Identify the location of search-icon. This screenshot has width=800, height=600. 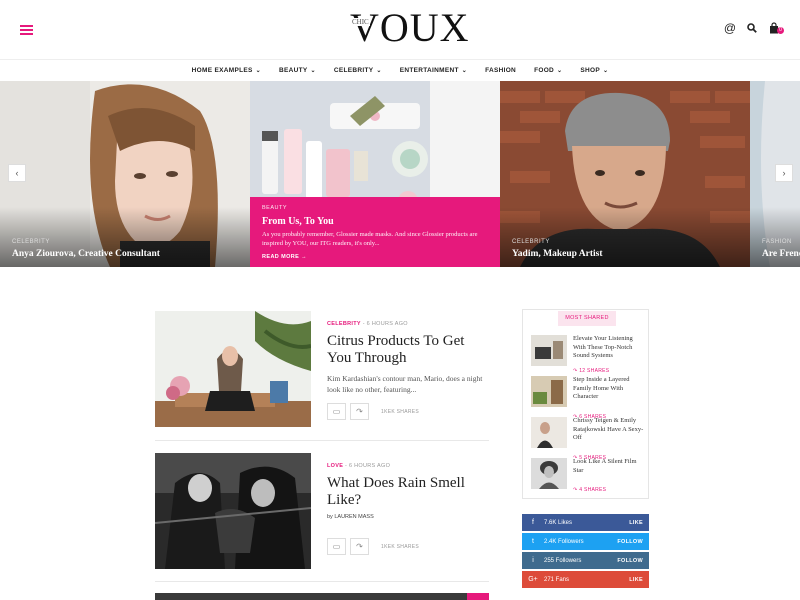
(752, 28).